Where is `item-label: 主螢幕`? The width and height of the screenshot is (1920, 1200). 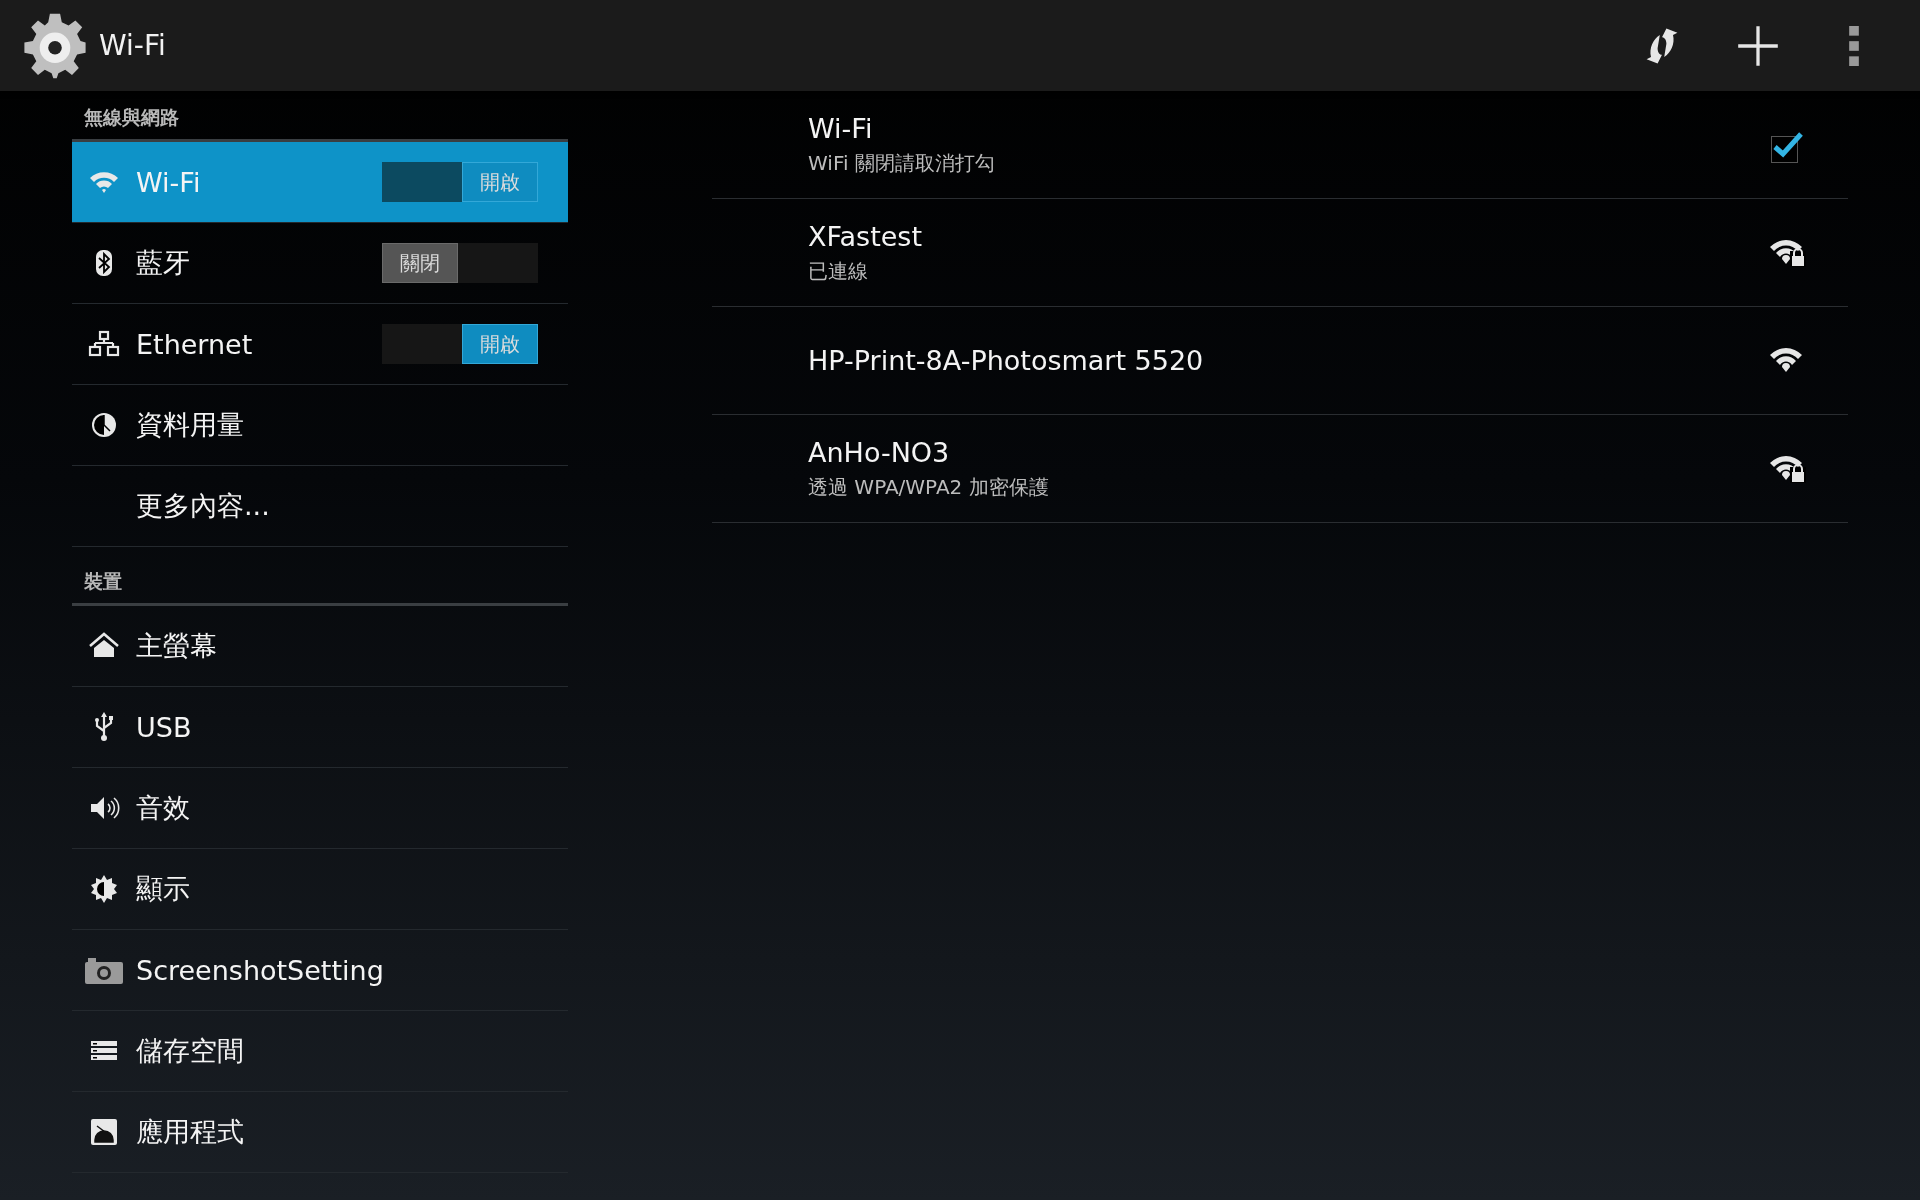
item-label: 主螢幕 is located at coordinates (177, 646).